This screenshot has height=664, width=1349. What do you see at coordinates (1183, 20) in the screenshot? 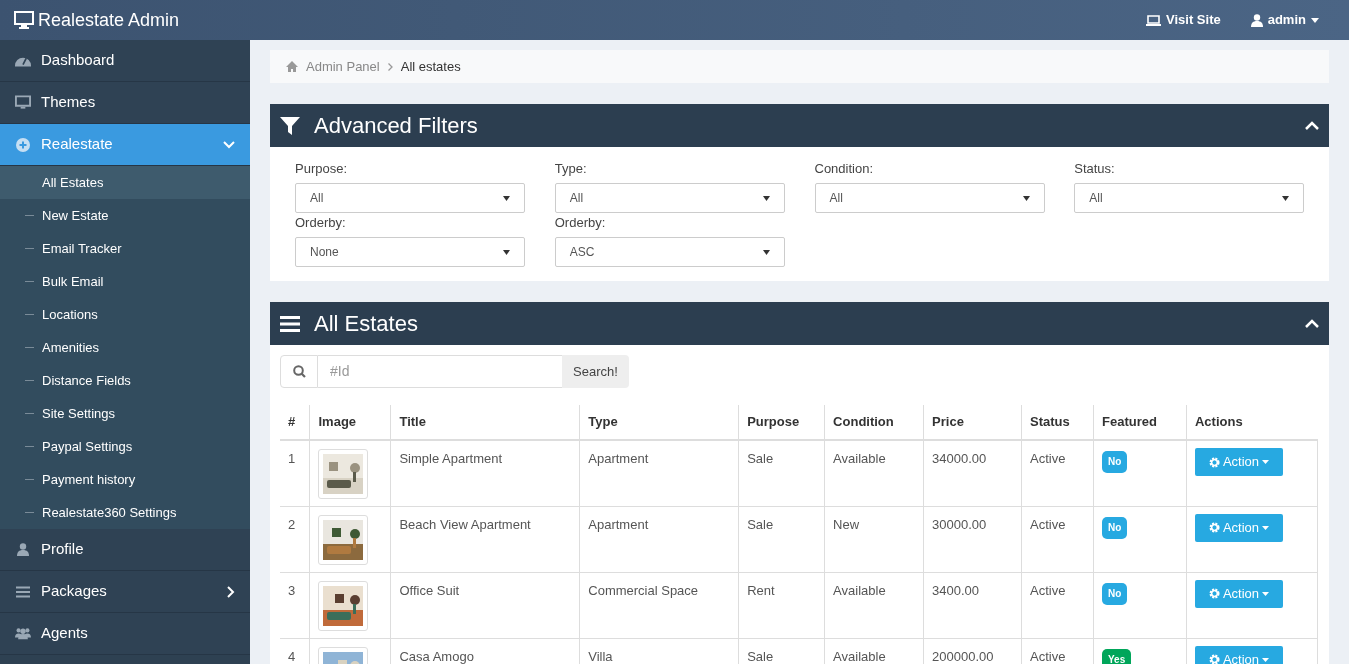
I see `header-link: Visit Site` at bounding box center [1183, 20].